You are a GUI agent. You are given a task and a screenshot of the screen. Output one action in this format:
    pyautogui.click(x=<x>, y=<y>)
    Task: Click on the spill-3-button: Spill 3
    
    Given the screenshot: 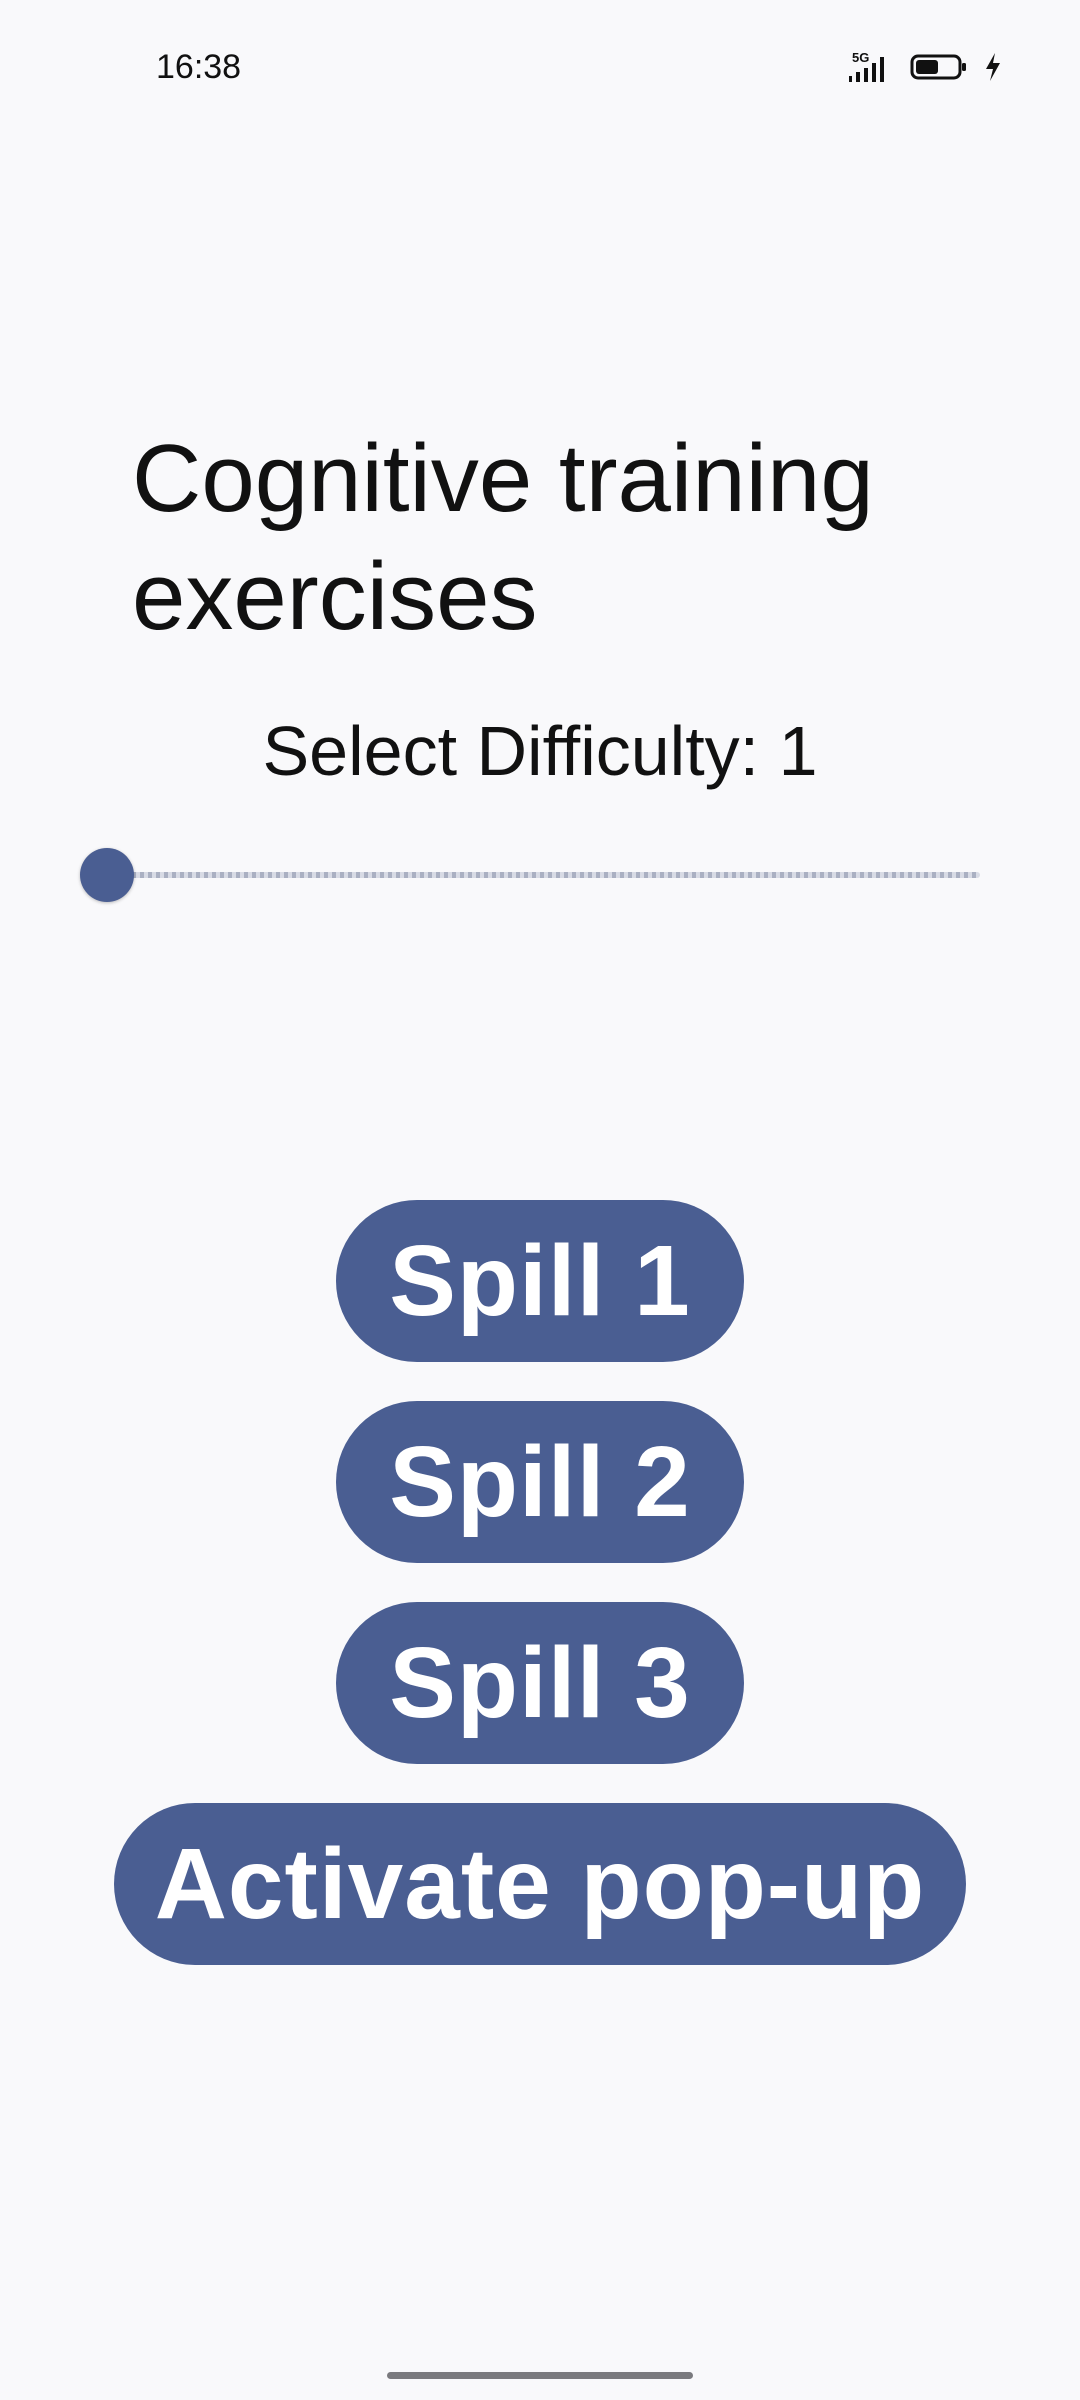 What is the action you would take?
    pyautogui.click(x=540, y=1683)
    